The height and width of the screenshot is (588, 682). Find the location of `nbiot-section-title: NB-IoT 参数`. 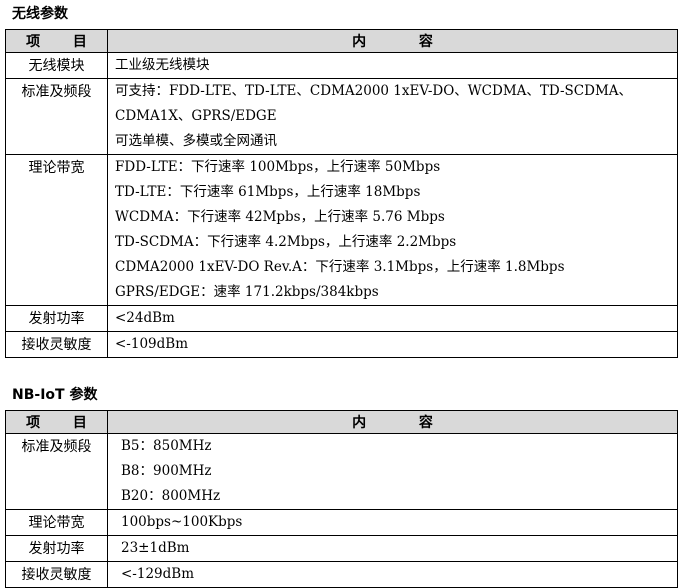

nbiot-section-title: NB-IoT 参数 is located at coordinates (55, 395).